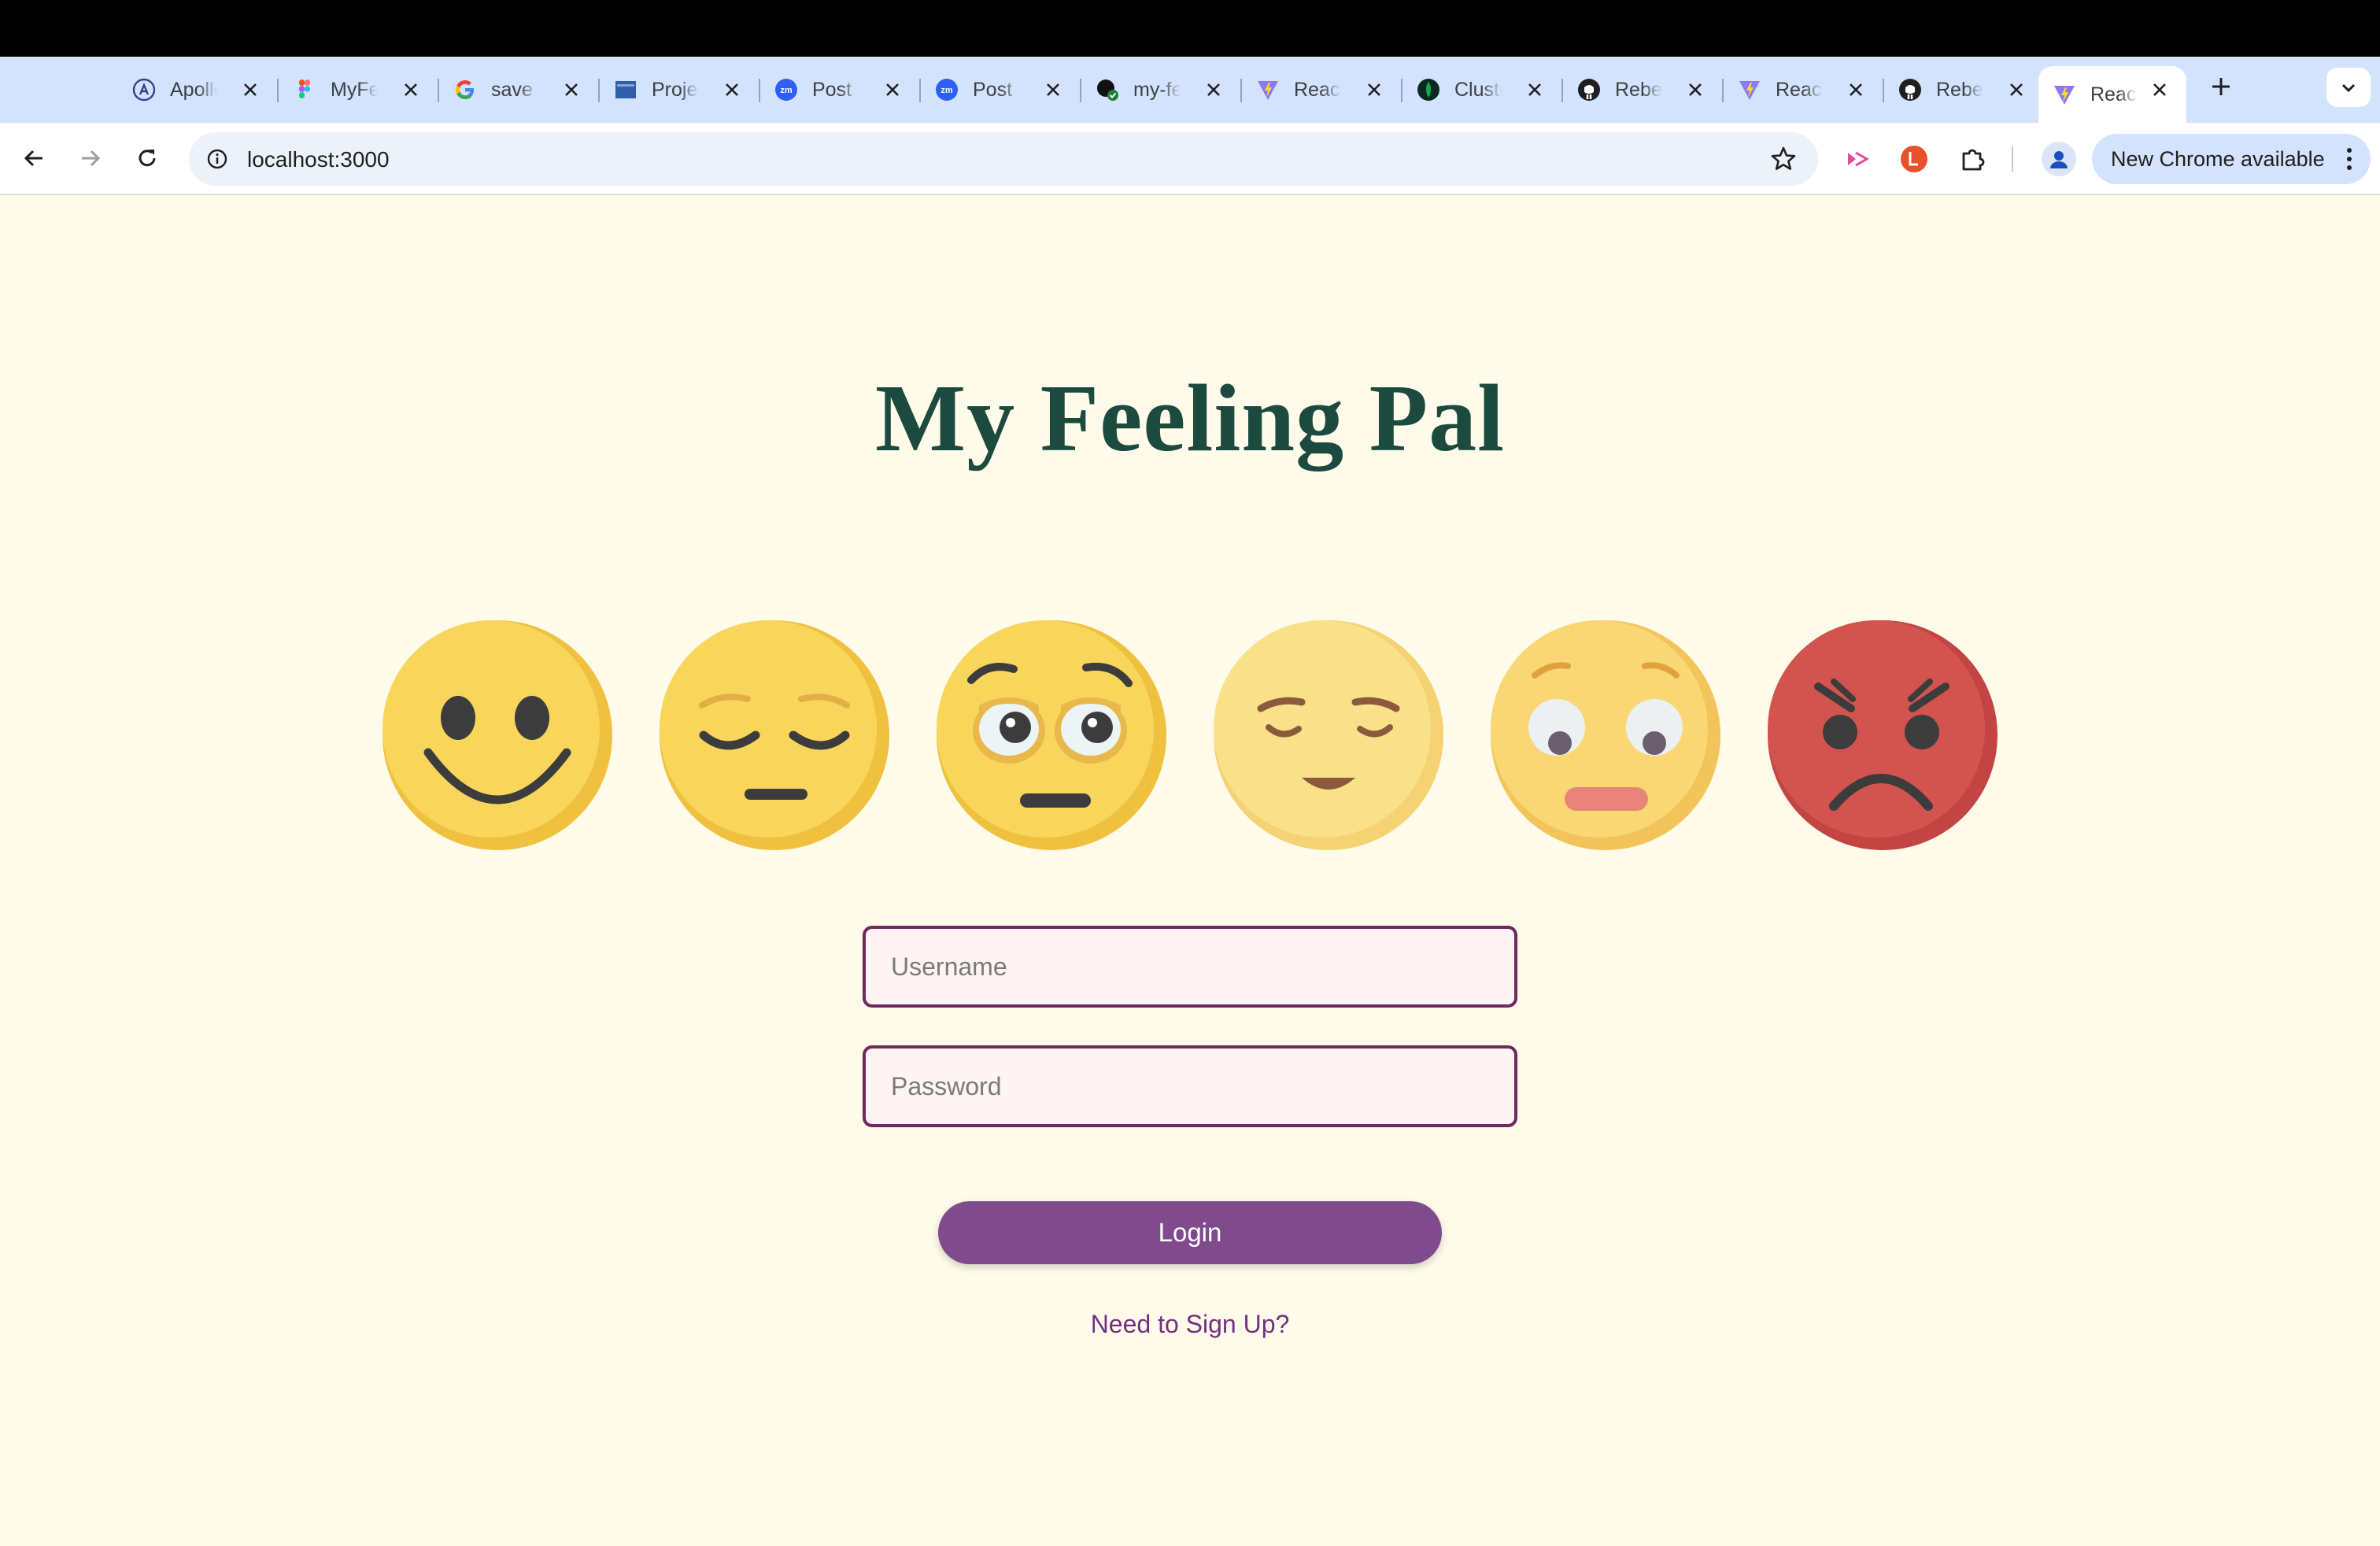 The width and height of the screenshot is (2380, 1546). Describe the element at coordinates (1190, 28) in the screenshot. I see `screen-top-bar` at that location.